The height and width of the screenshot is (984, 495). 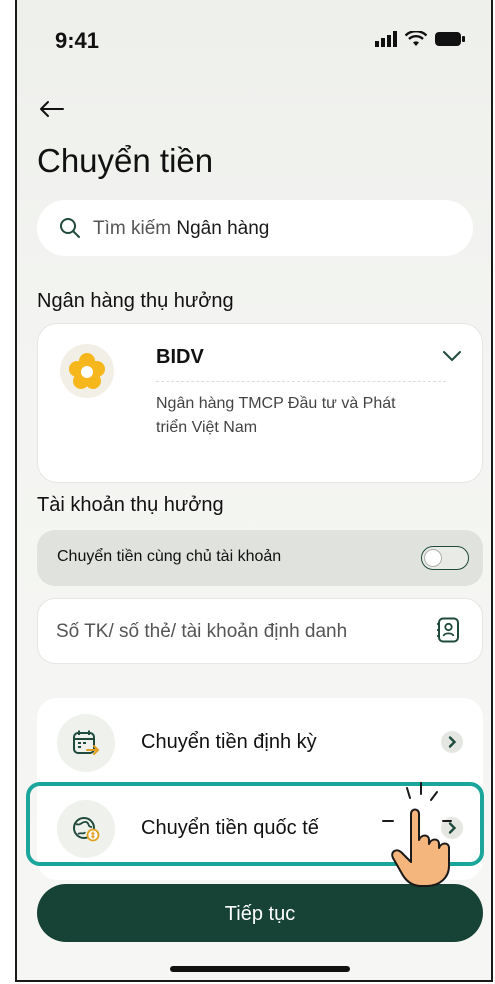 I want to click on search-placeholder-prefix: Tìm kiếm, so click(x=132, y=228).